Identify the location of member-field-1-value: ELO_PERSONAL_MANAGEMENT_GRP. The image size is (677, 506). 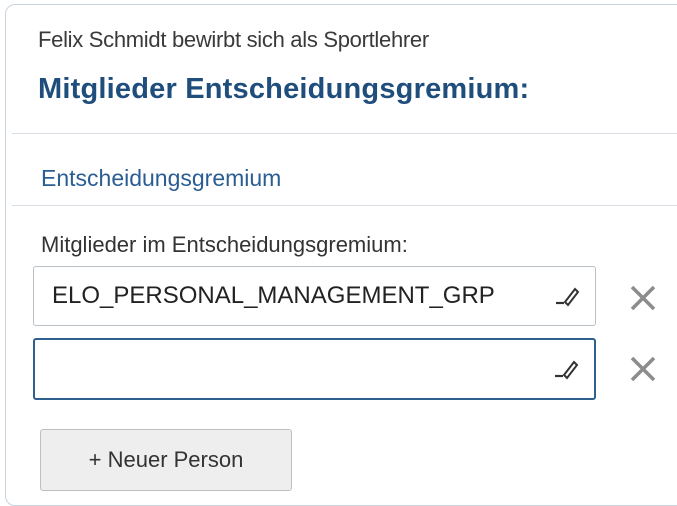
(273, 295).